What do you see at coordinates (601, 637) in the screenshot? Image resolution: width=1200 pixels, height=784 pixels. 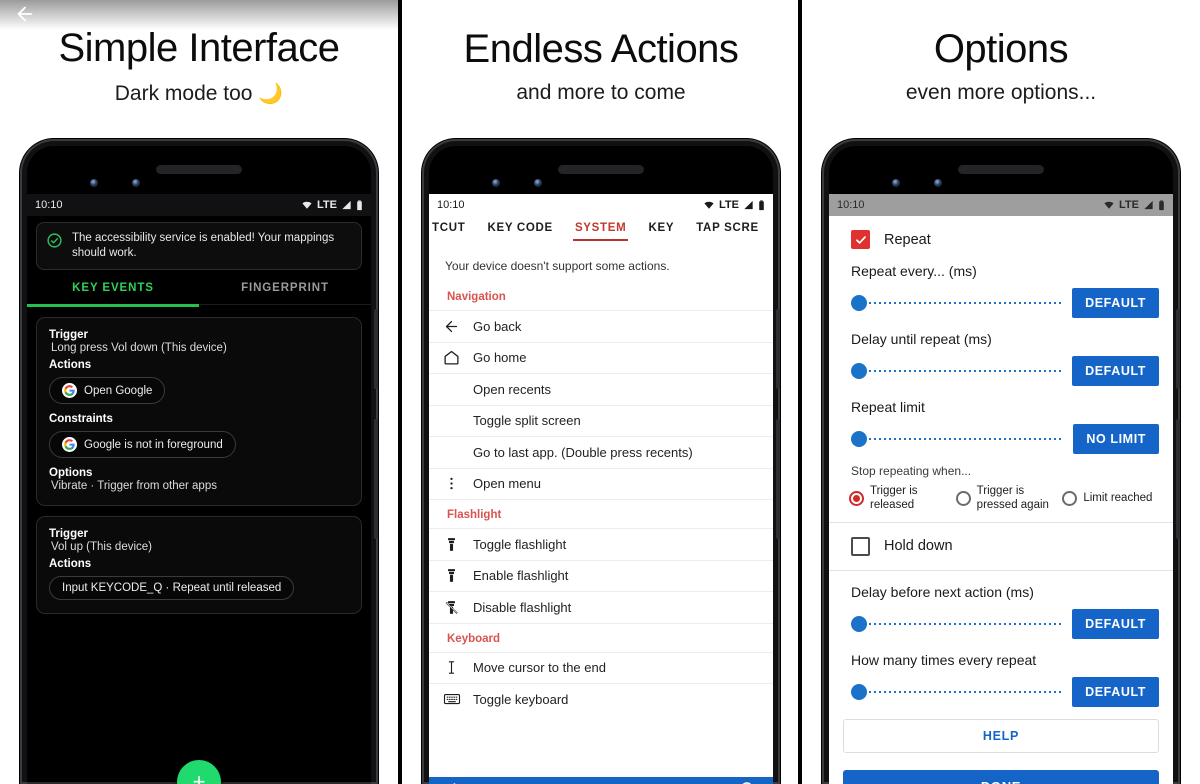 I see `section-keyboard-header: Keyboard` at bounding box center [601, 637].